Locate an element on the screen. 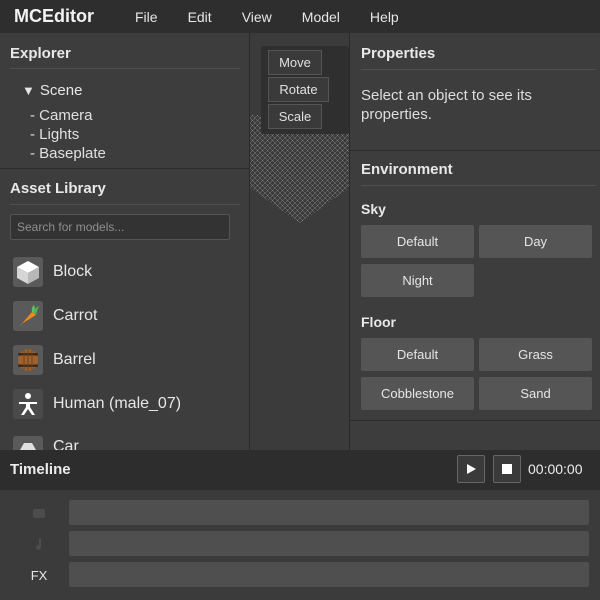 Image resolution: width=600 pixels, height=600 pixels. timecode: 00:00:00 is located at coordinates (555, 469).